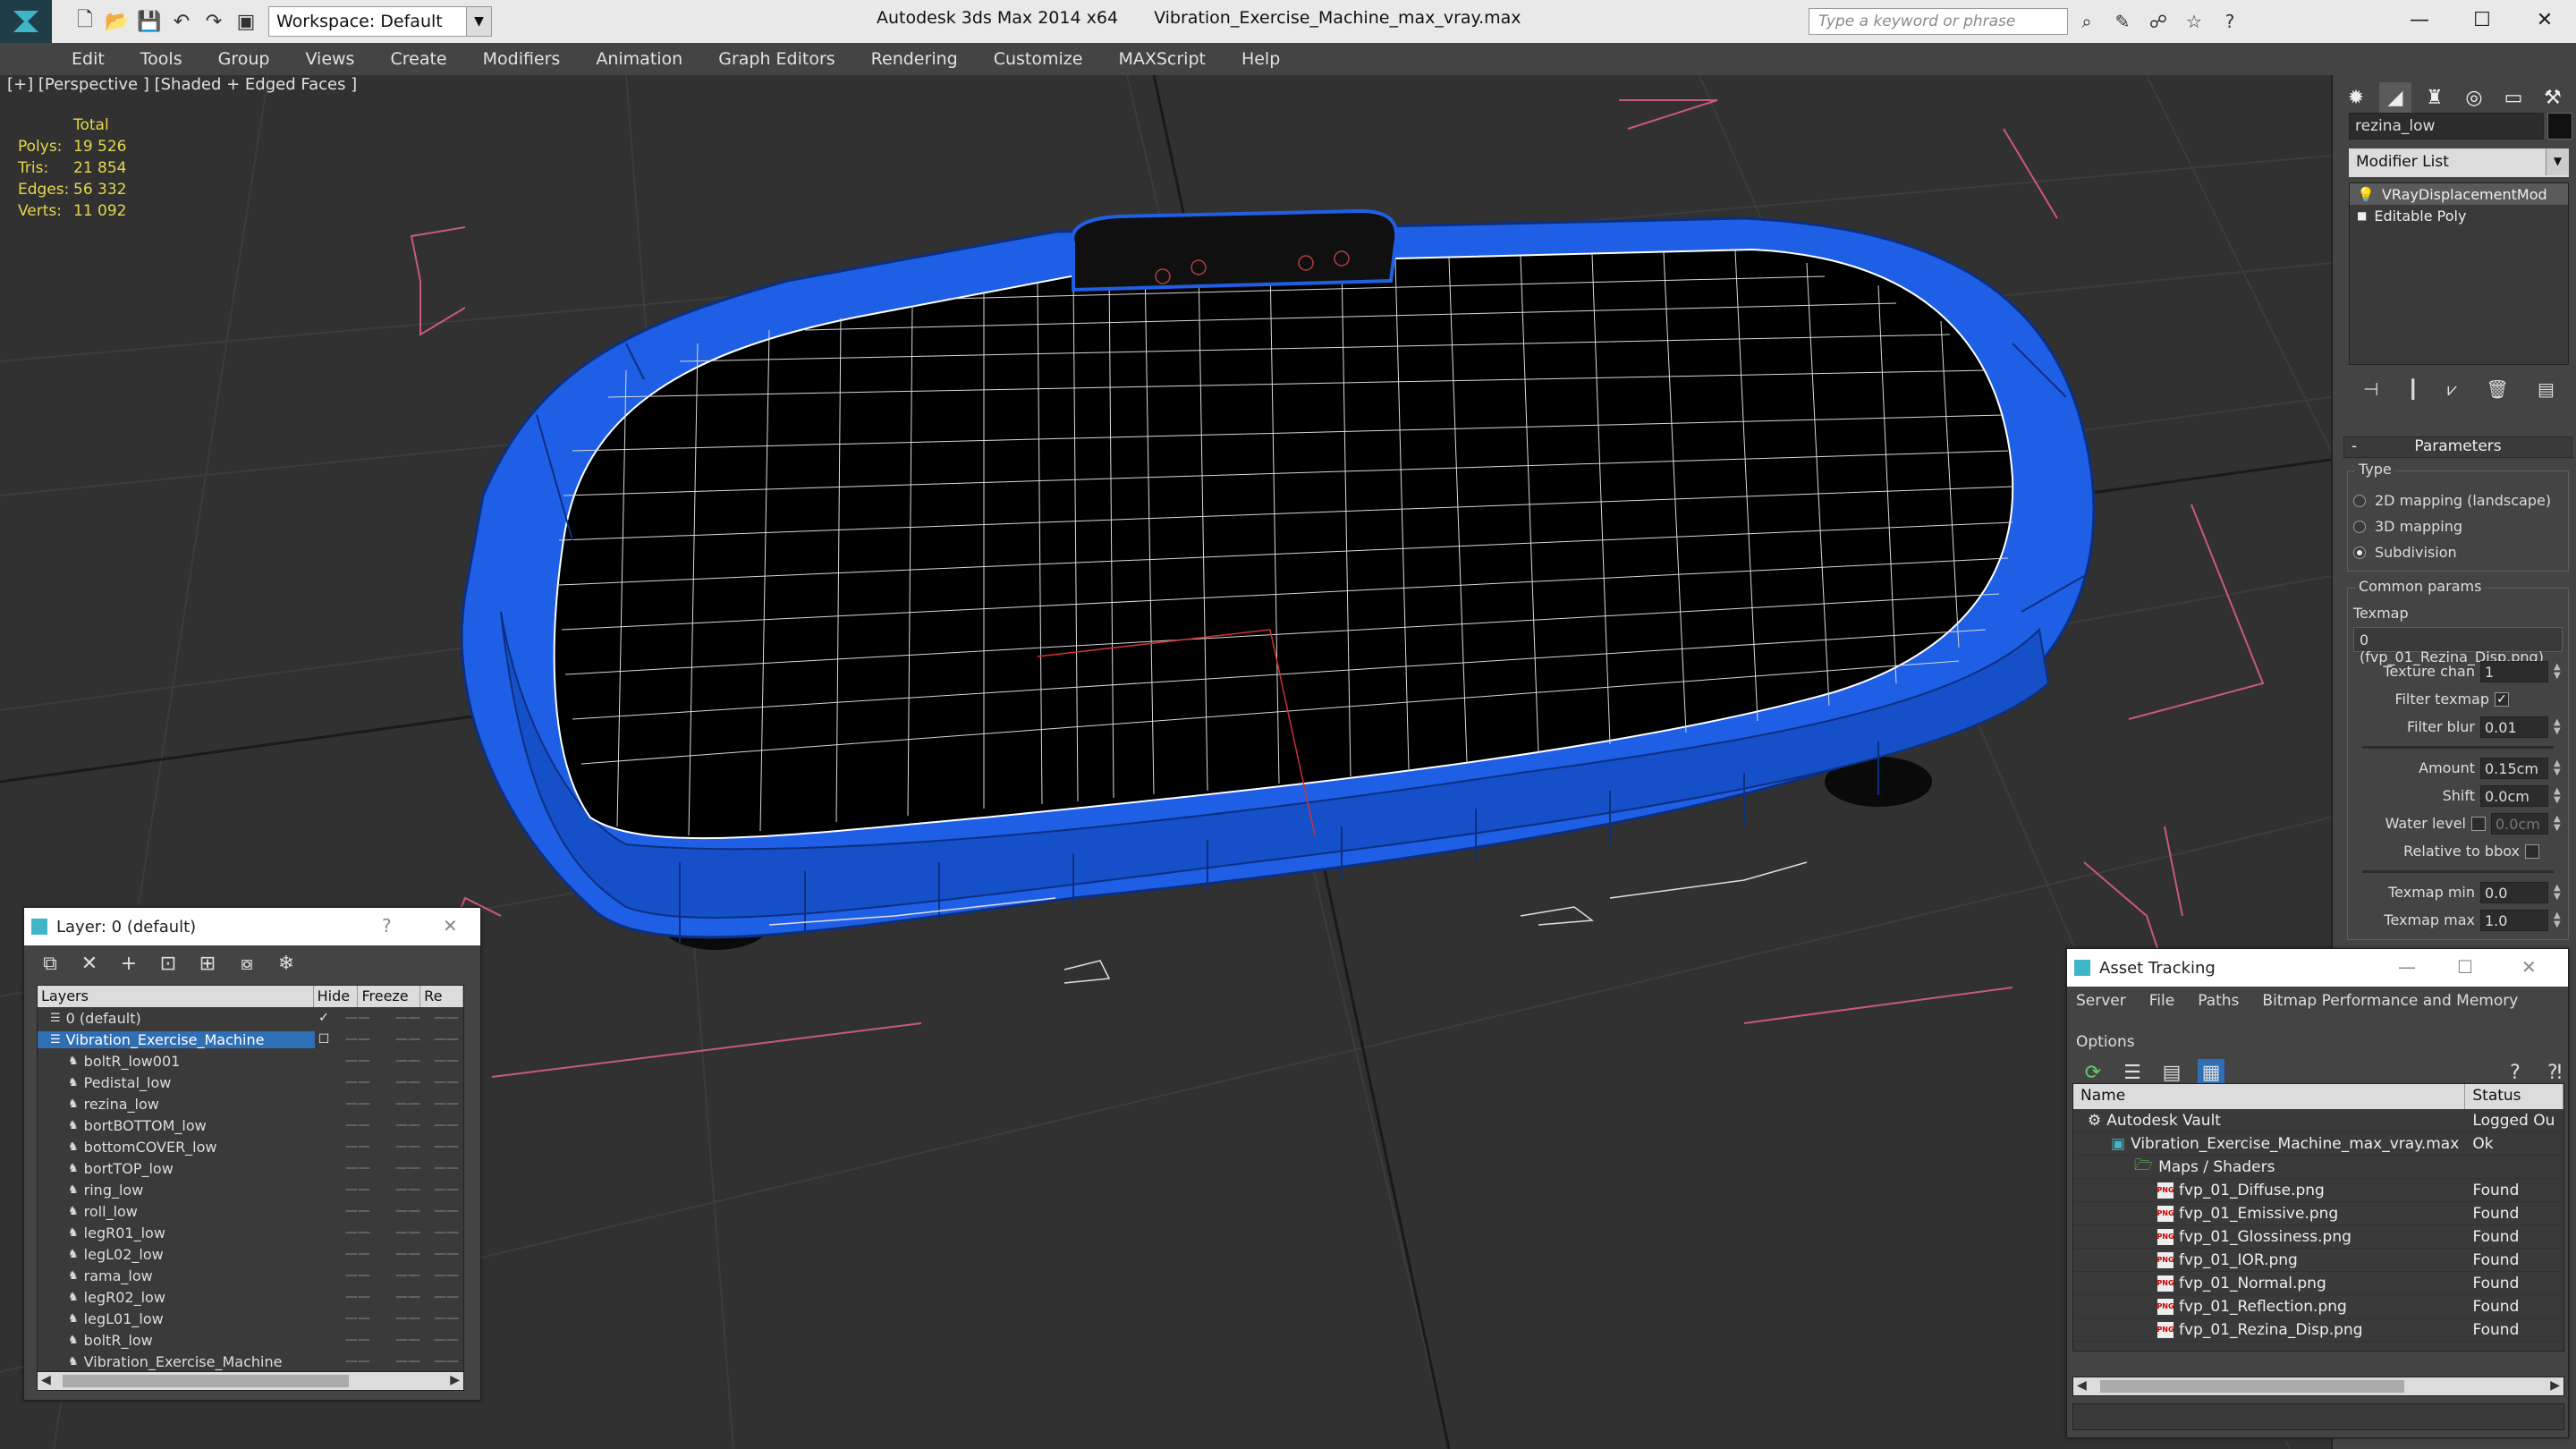 This screenshot has width=2576, height=1449. Describe the element at coordinates (324, 1039) in the screenshot. I see `current-layer-box-icon: ☐` at that location.